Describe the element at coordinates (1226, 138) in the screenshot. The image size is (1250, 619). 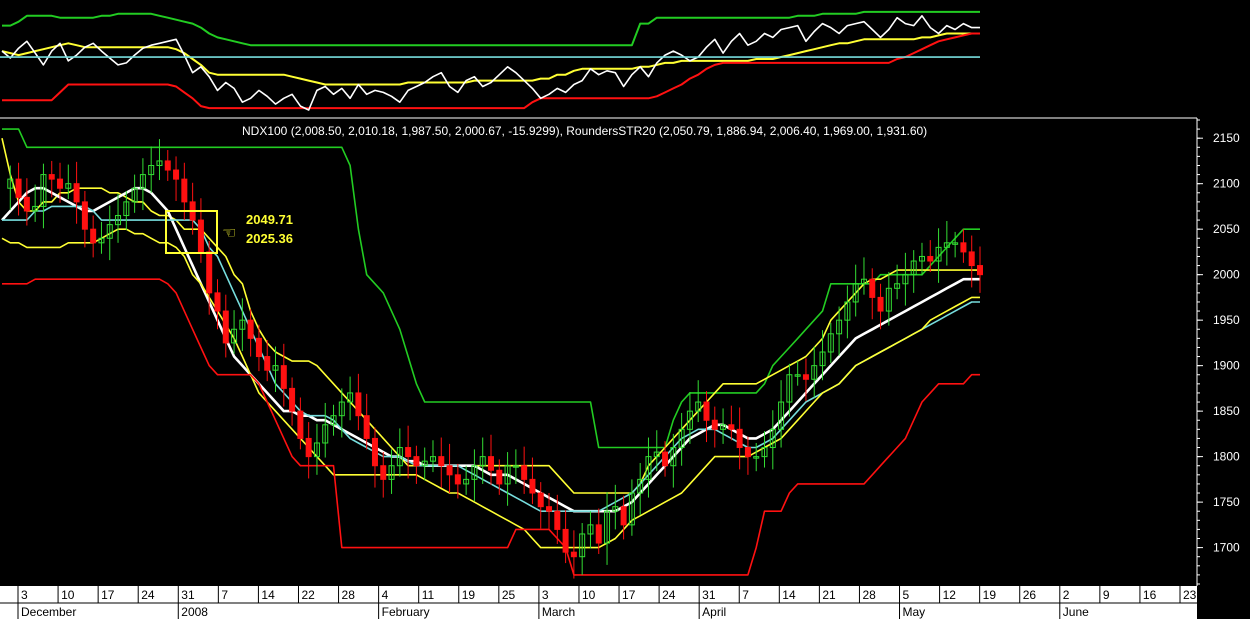
I see `y-tick-label: 2150` at that location.